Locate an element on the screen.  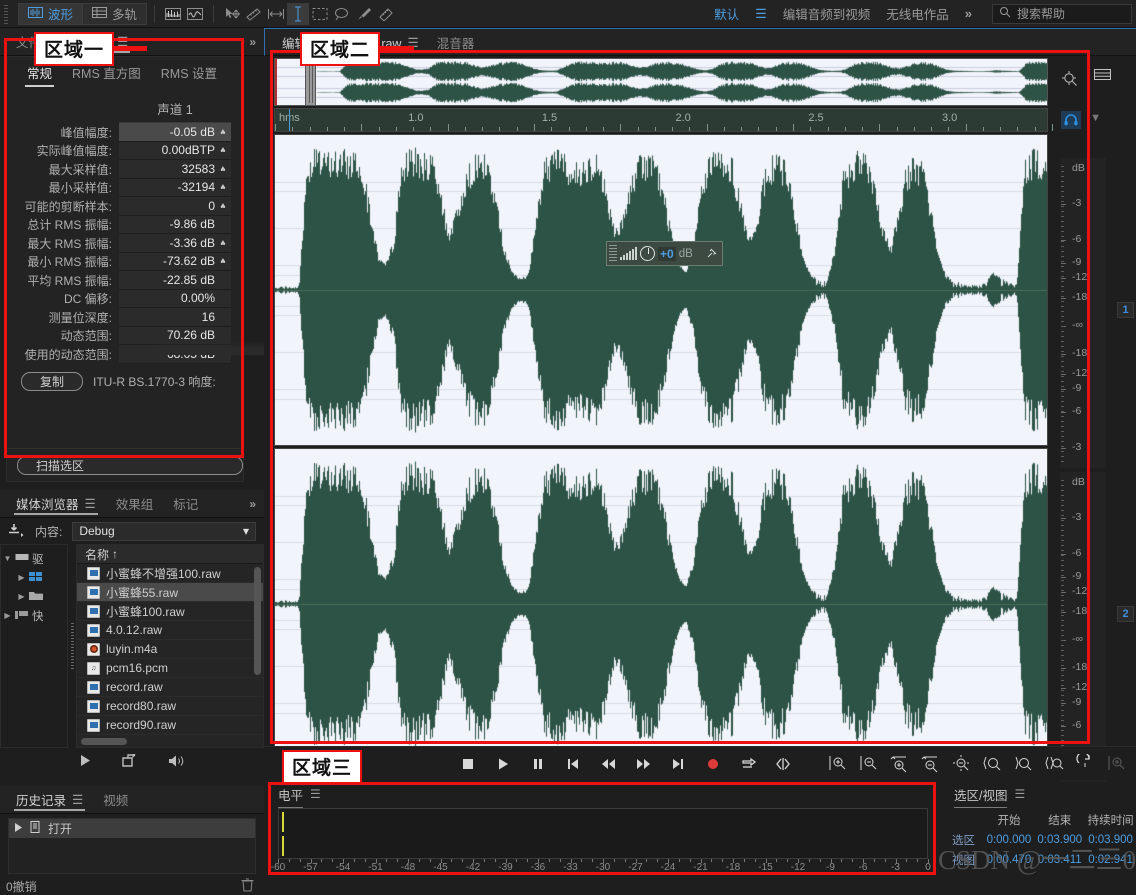
channel-number-2: 2 is located at coordinates (1125, 614).